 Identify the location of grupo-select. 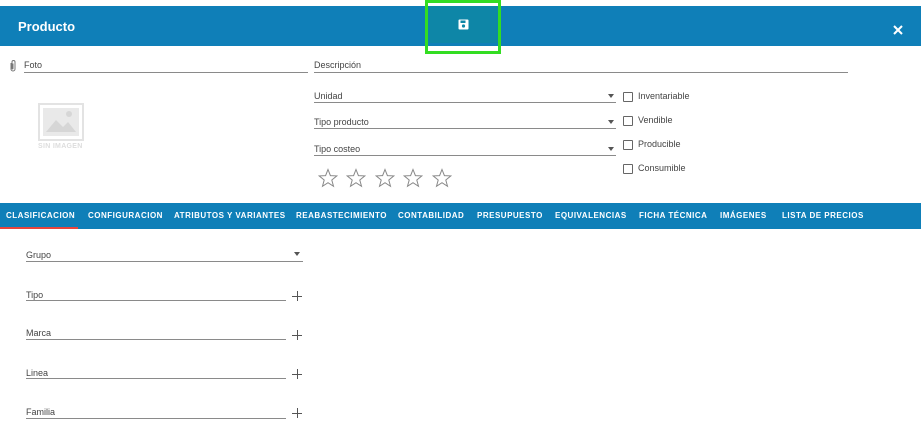
(164, 261).